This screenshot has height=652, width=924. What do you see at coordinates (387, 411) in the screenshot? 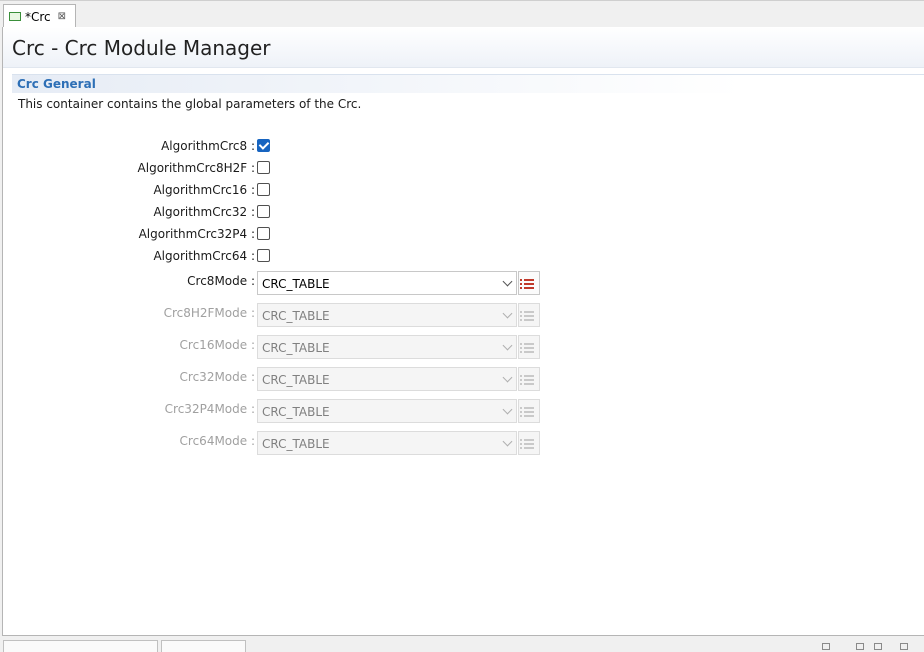
I see `crc32p4-mode-select: CRC_TABLE` at bounding box center [387, 411].